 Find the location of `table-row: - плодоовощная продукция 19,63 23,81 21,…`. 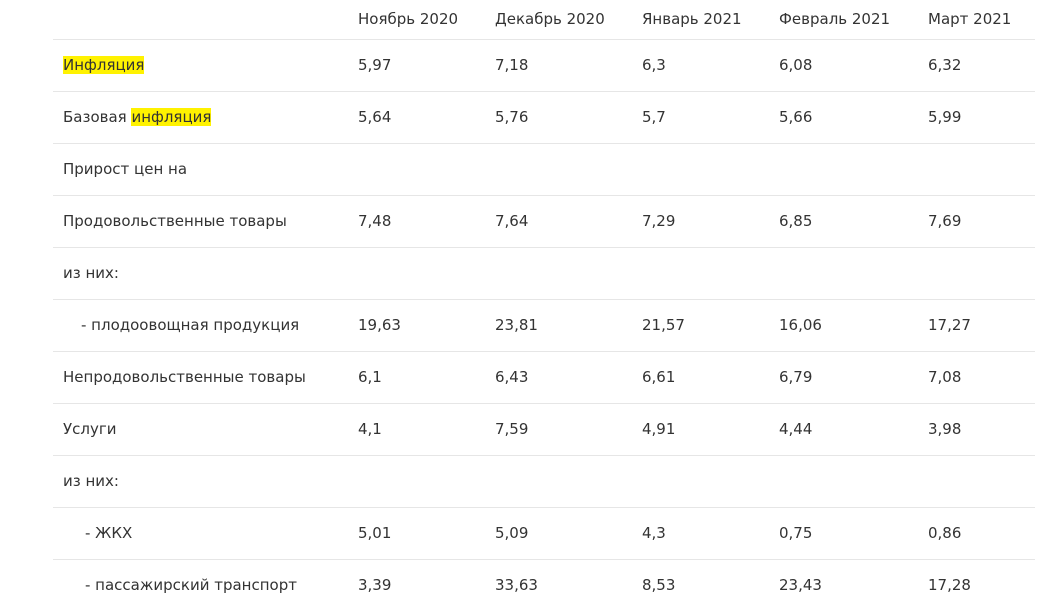

table-row: - плодоовощная продукция 19,63 23,81 21,… is located at coordinates (544, 325).